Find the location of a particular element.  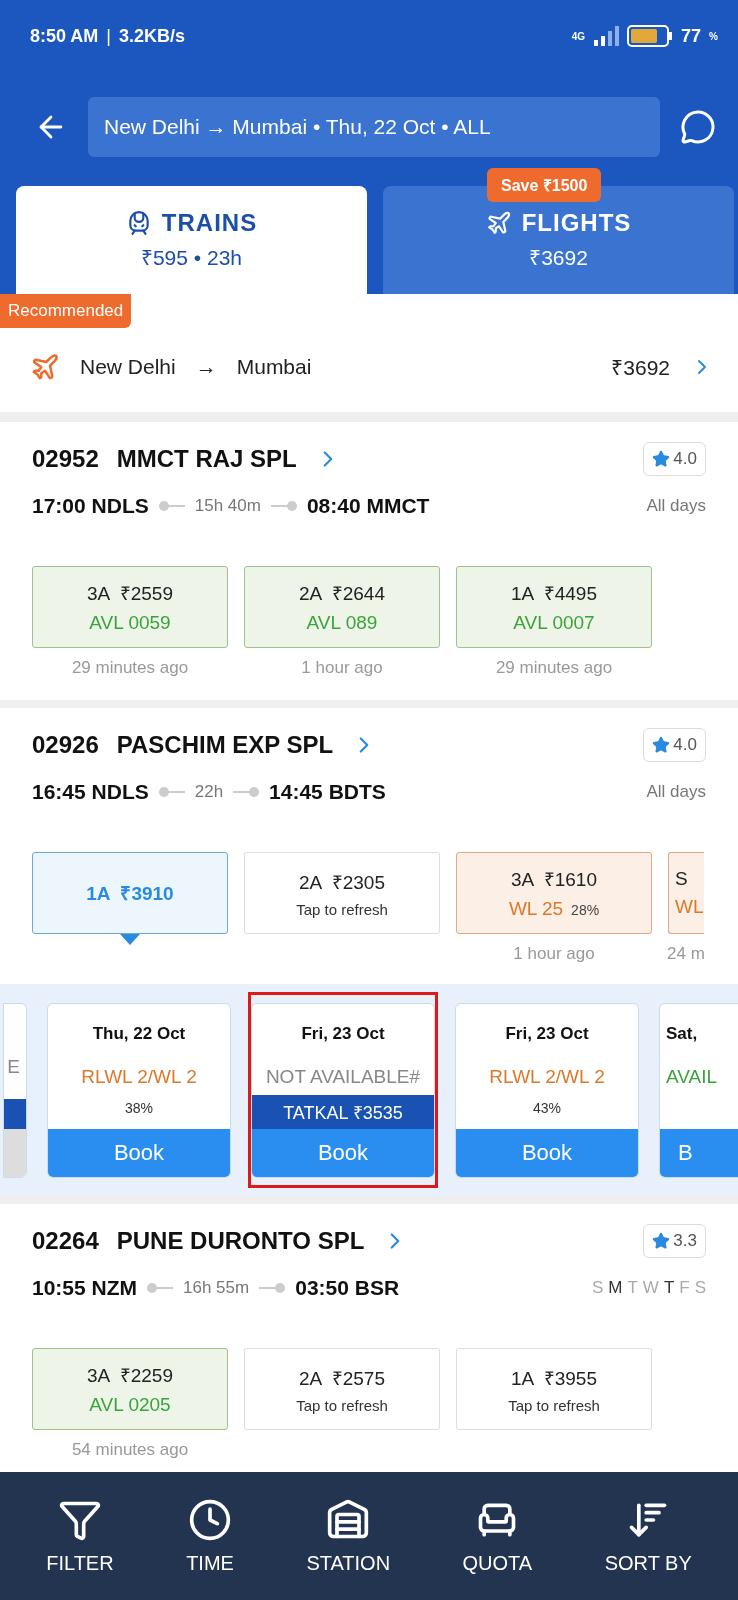

battery-percent: 77 is located at coordinates (691, 36).